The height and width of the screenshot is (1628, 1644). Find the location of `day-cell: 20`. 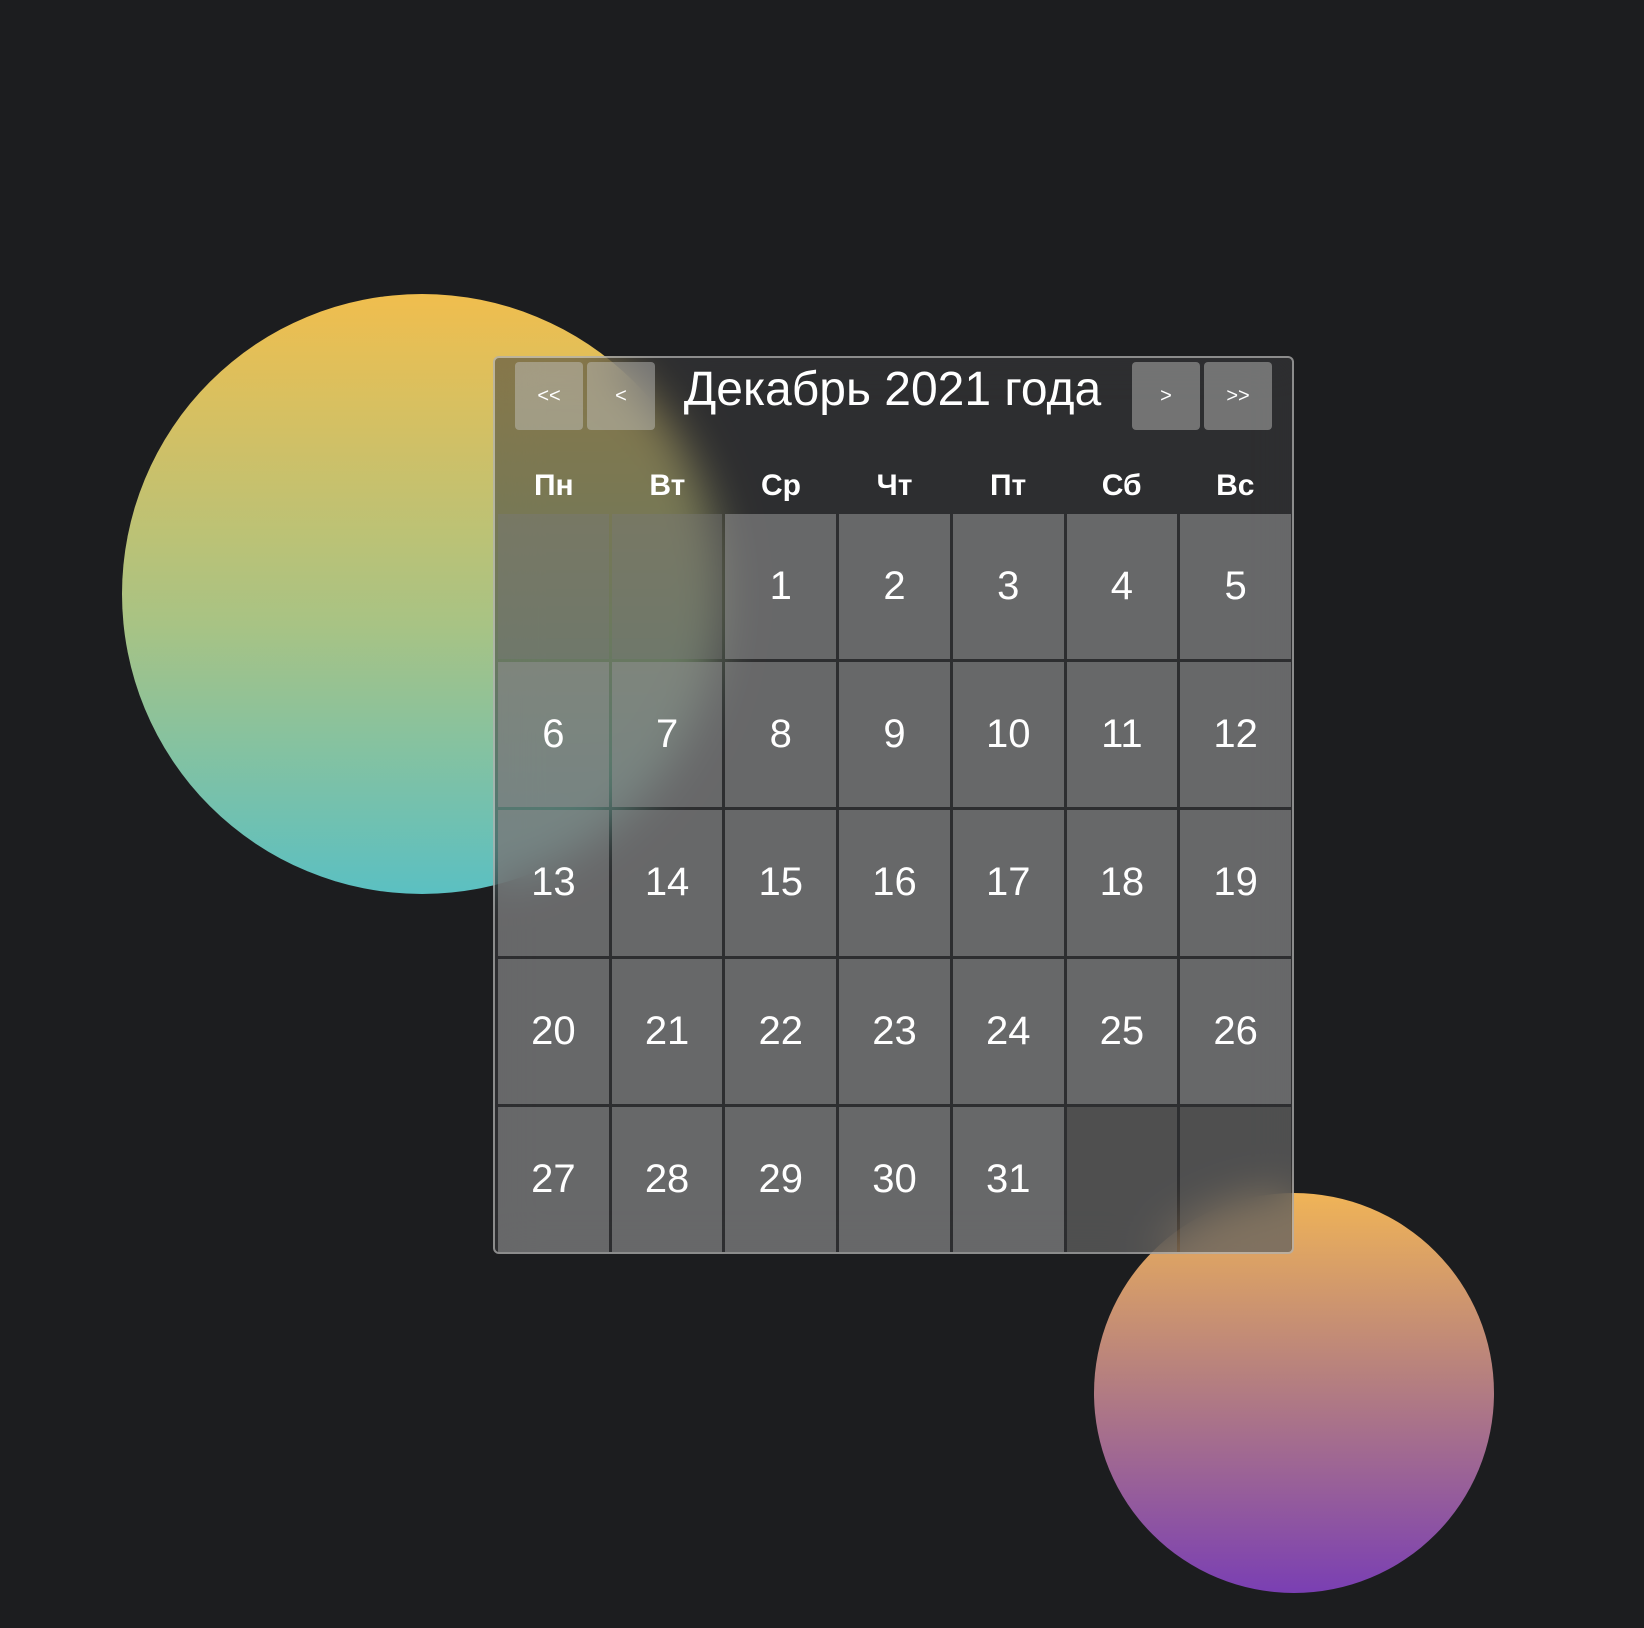

day-cell: 20 is located at coordinates (553, 1031).